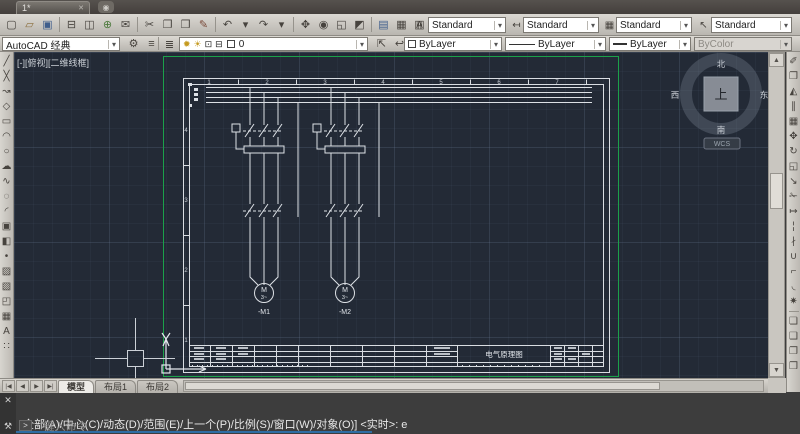 The image size is (800, 434). What do you see at coordinates (793, 136) in the screenshot?
I see `move-icon: ✥` at bounding box center [793, 136].